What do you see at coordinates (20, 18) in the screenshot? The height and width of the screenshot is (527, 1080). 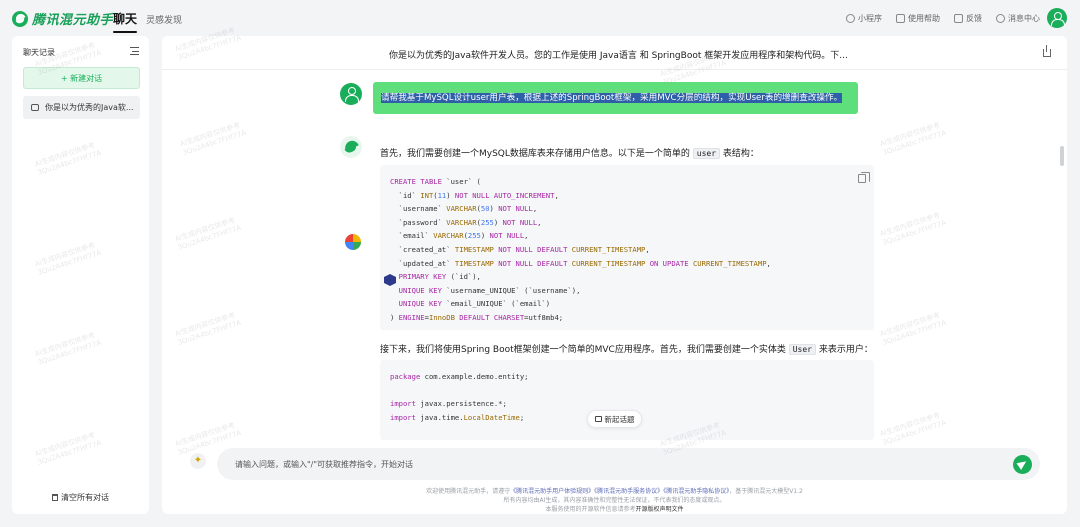 I see `hunyuan-logo-icon` at bounding box center [20, 18].